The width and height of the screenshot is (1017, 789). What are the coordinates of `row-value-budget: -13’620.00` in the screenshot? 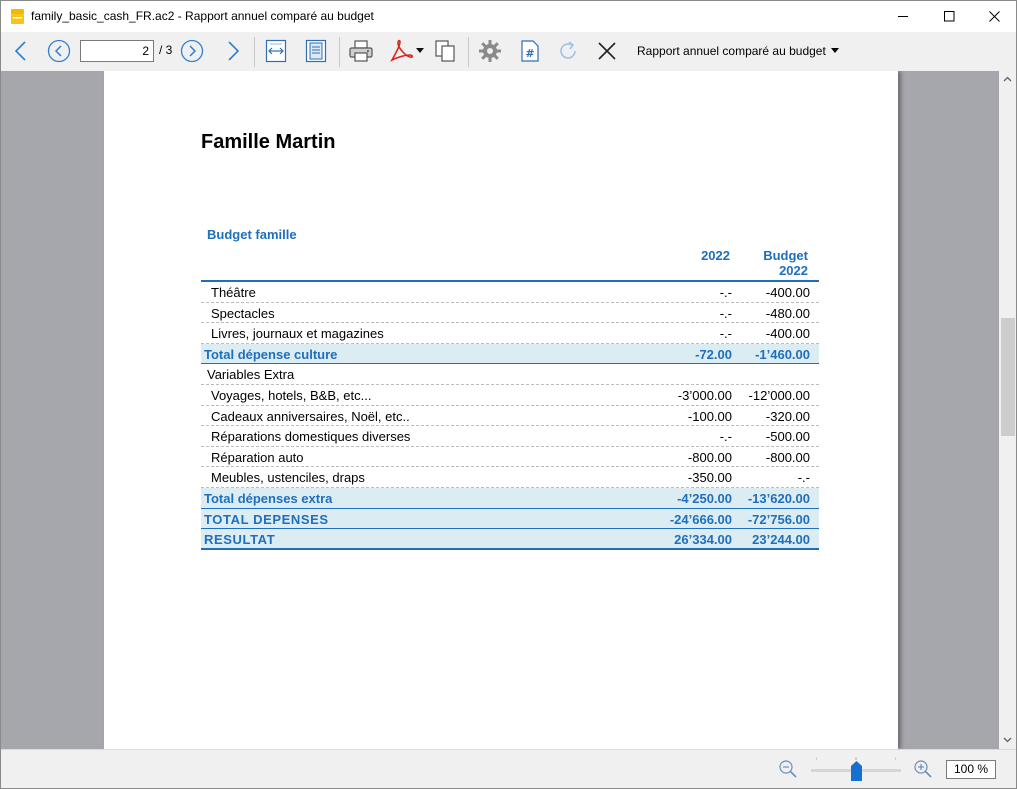 It's located at (778, 498).